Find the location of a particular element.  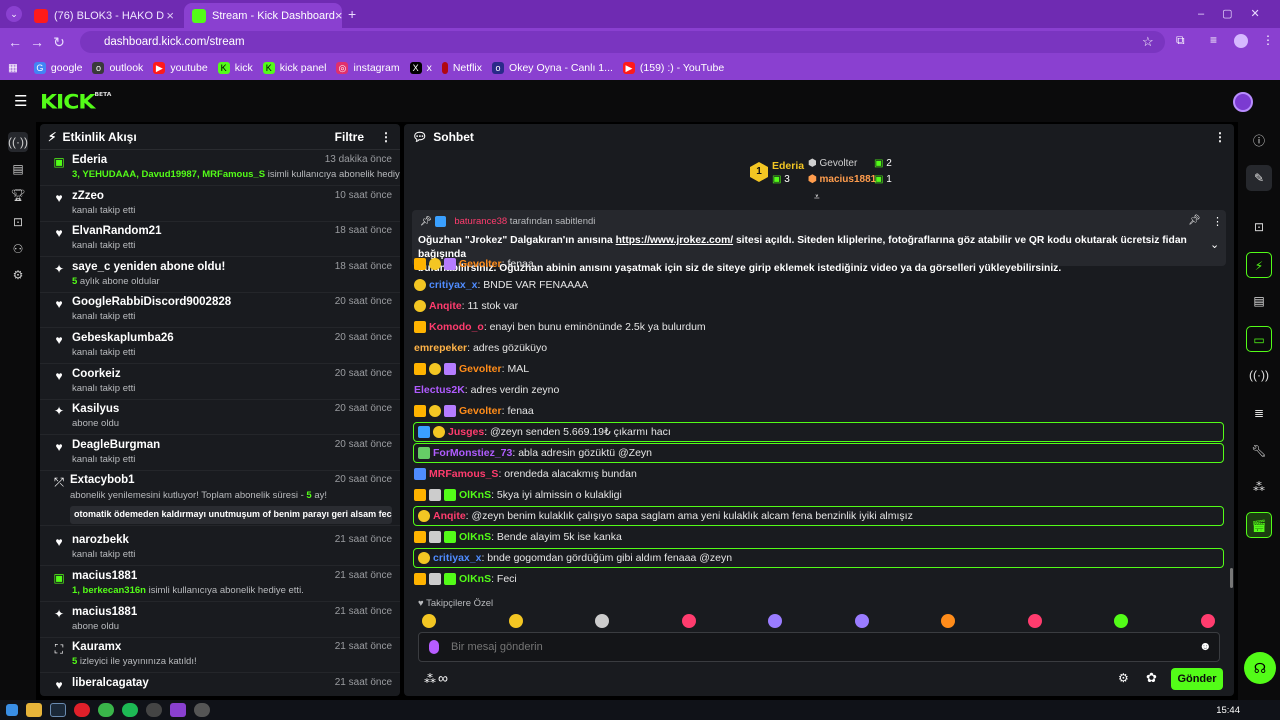

bookmark-kick-panel: Kkick panel is located at coordinates (294, 68).